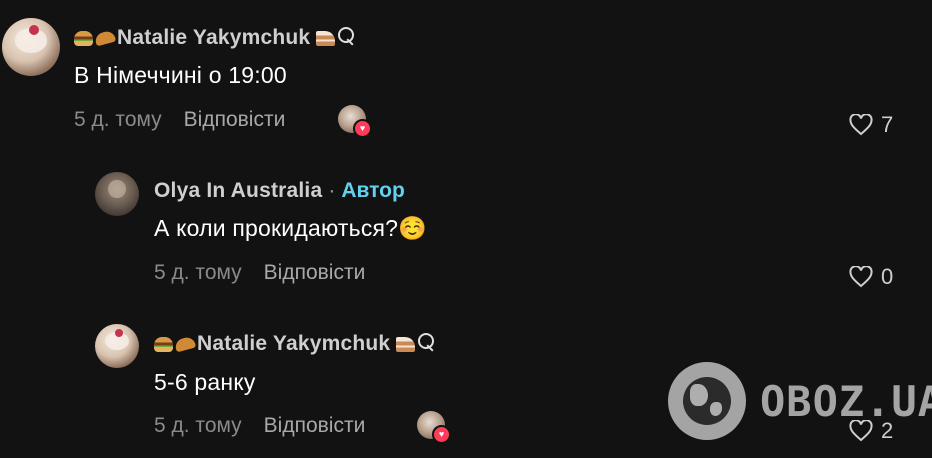  What do you see at coordinates (707, 401) in the screenshot?
I see `globe-icon` at bounding box center [707, 401].